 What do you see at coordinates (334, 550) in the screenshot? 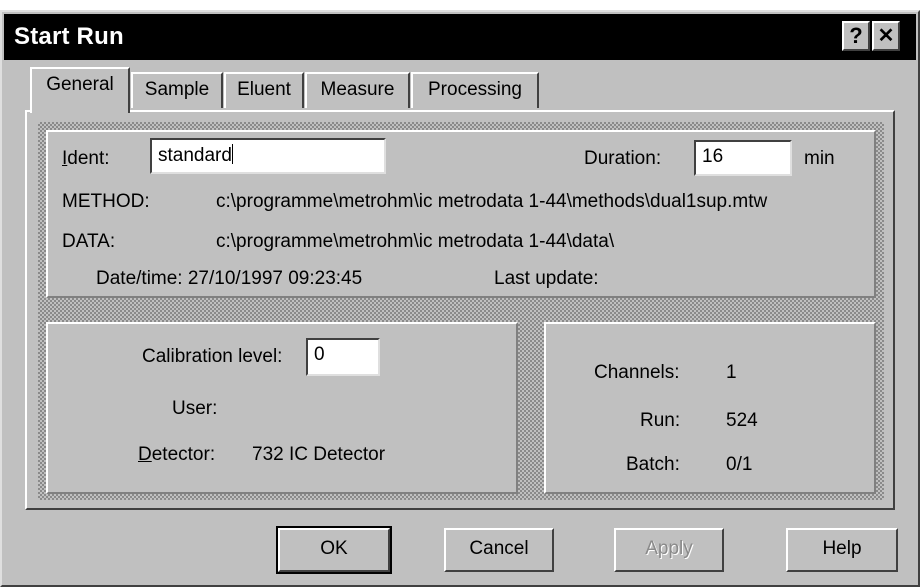
I see `ok-button: OK` at bounding box center [334, 550].